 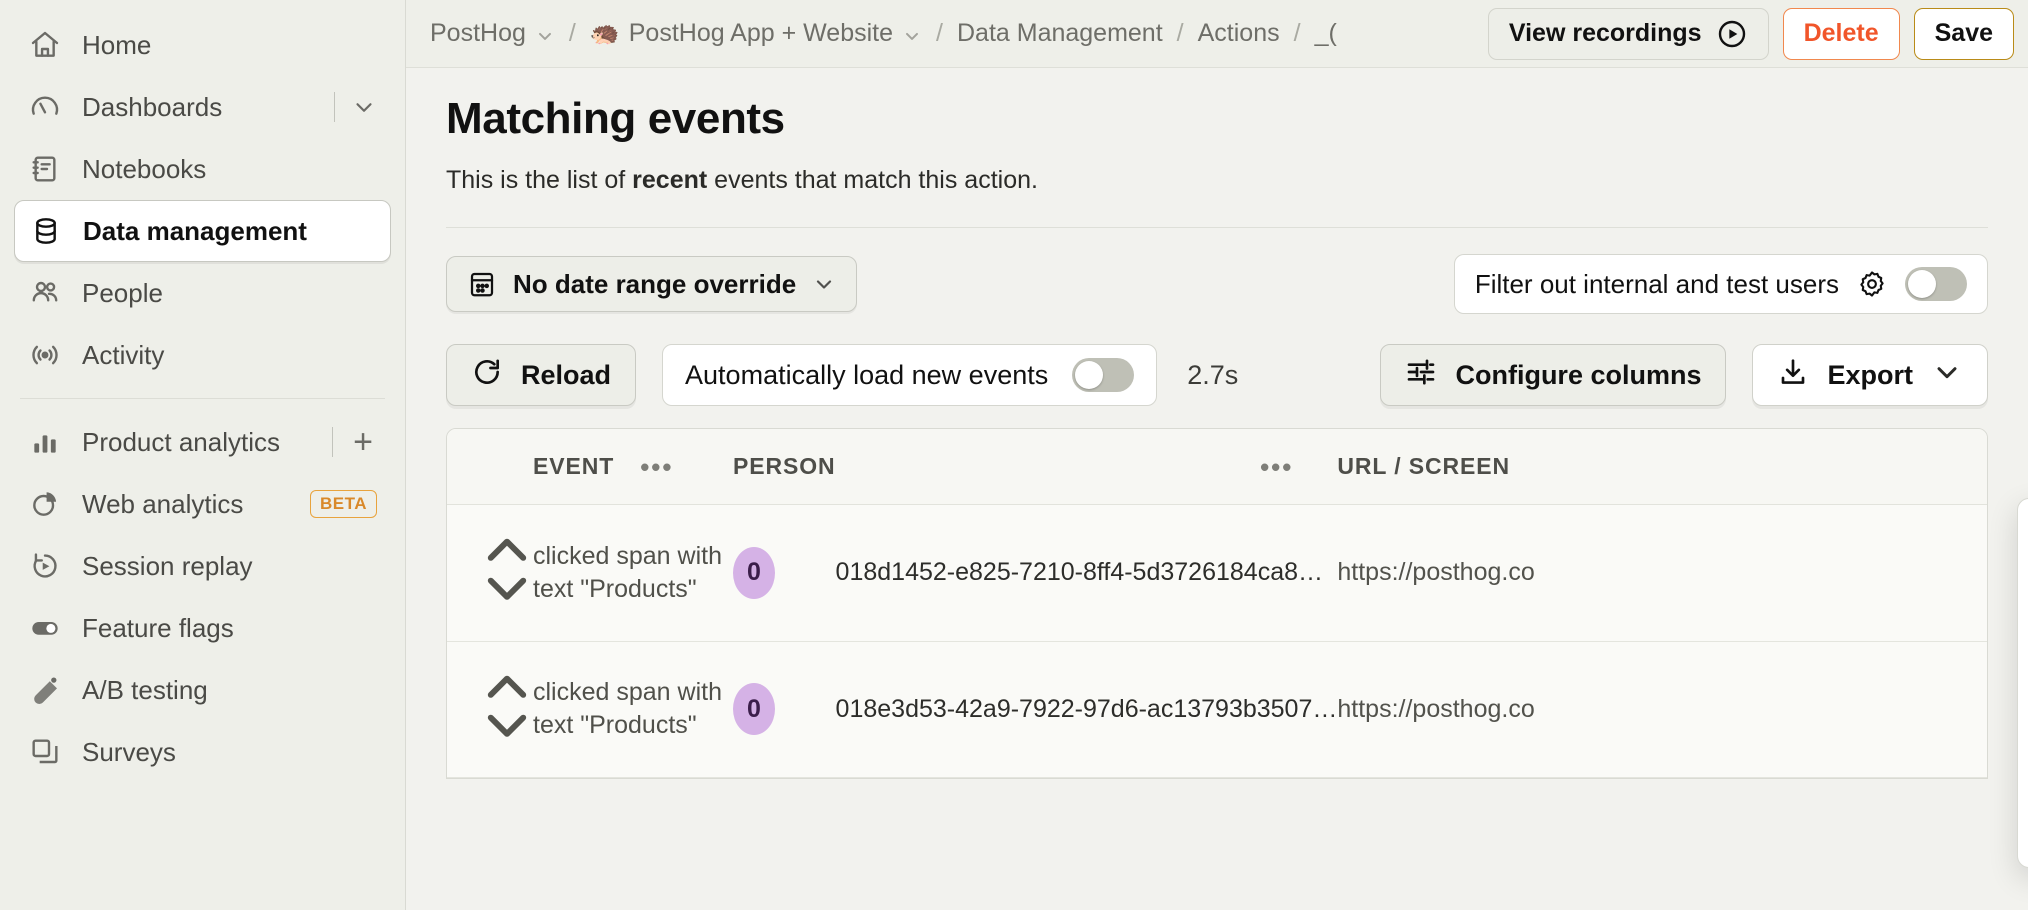 What do you see at coordinates (756, 33) in the screenshot?
I see `breadcrumb-item-project: 🦔 PostHog App + Website` at bounding box center [756, 33].